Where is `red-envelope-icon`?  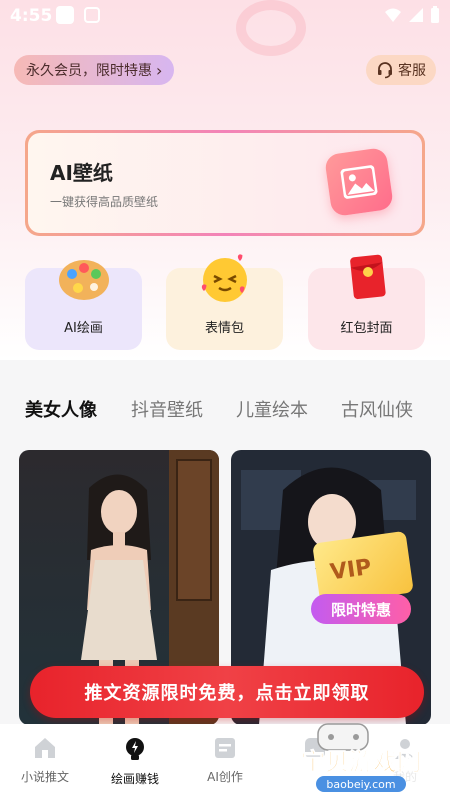 red-envelope-icon is located at coordinates (367, 277).